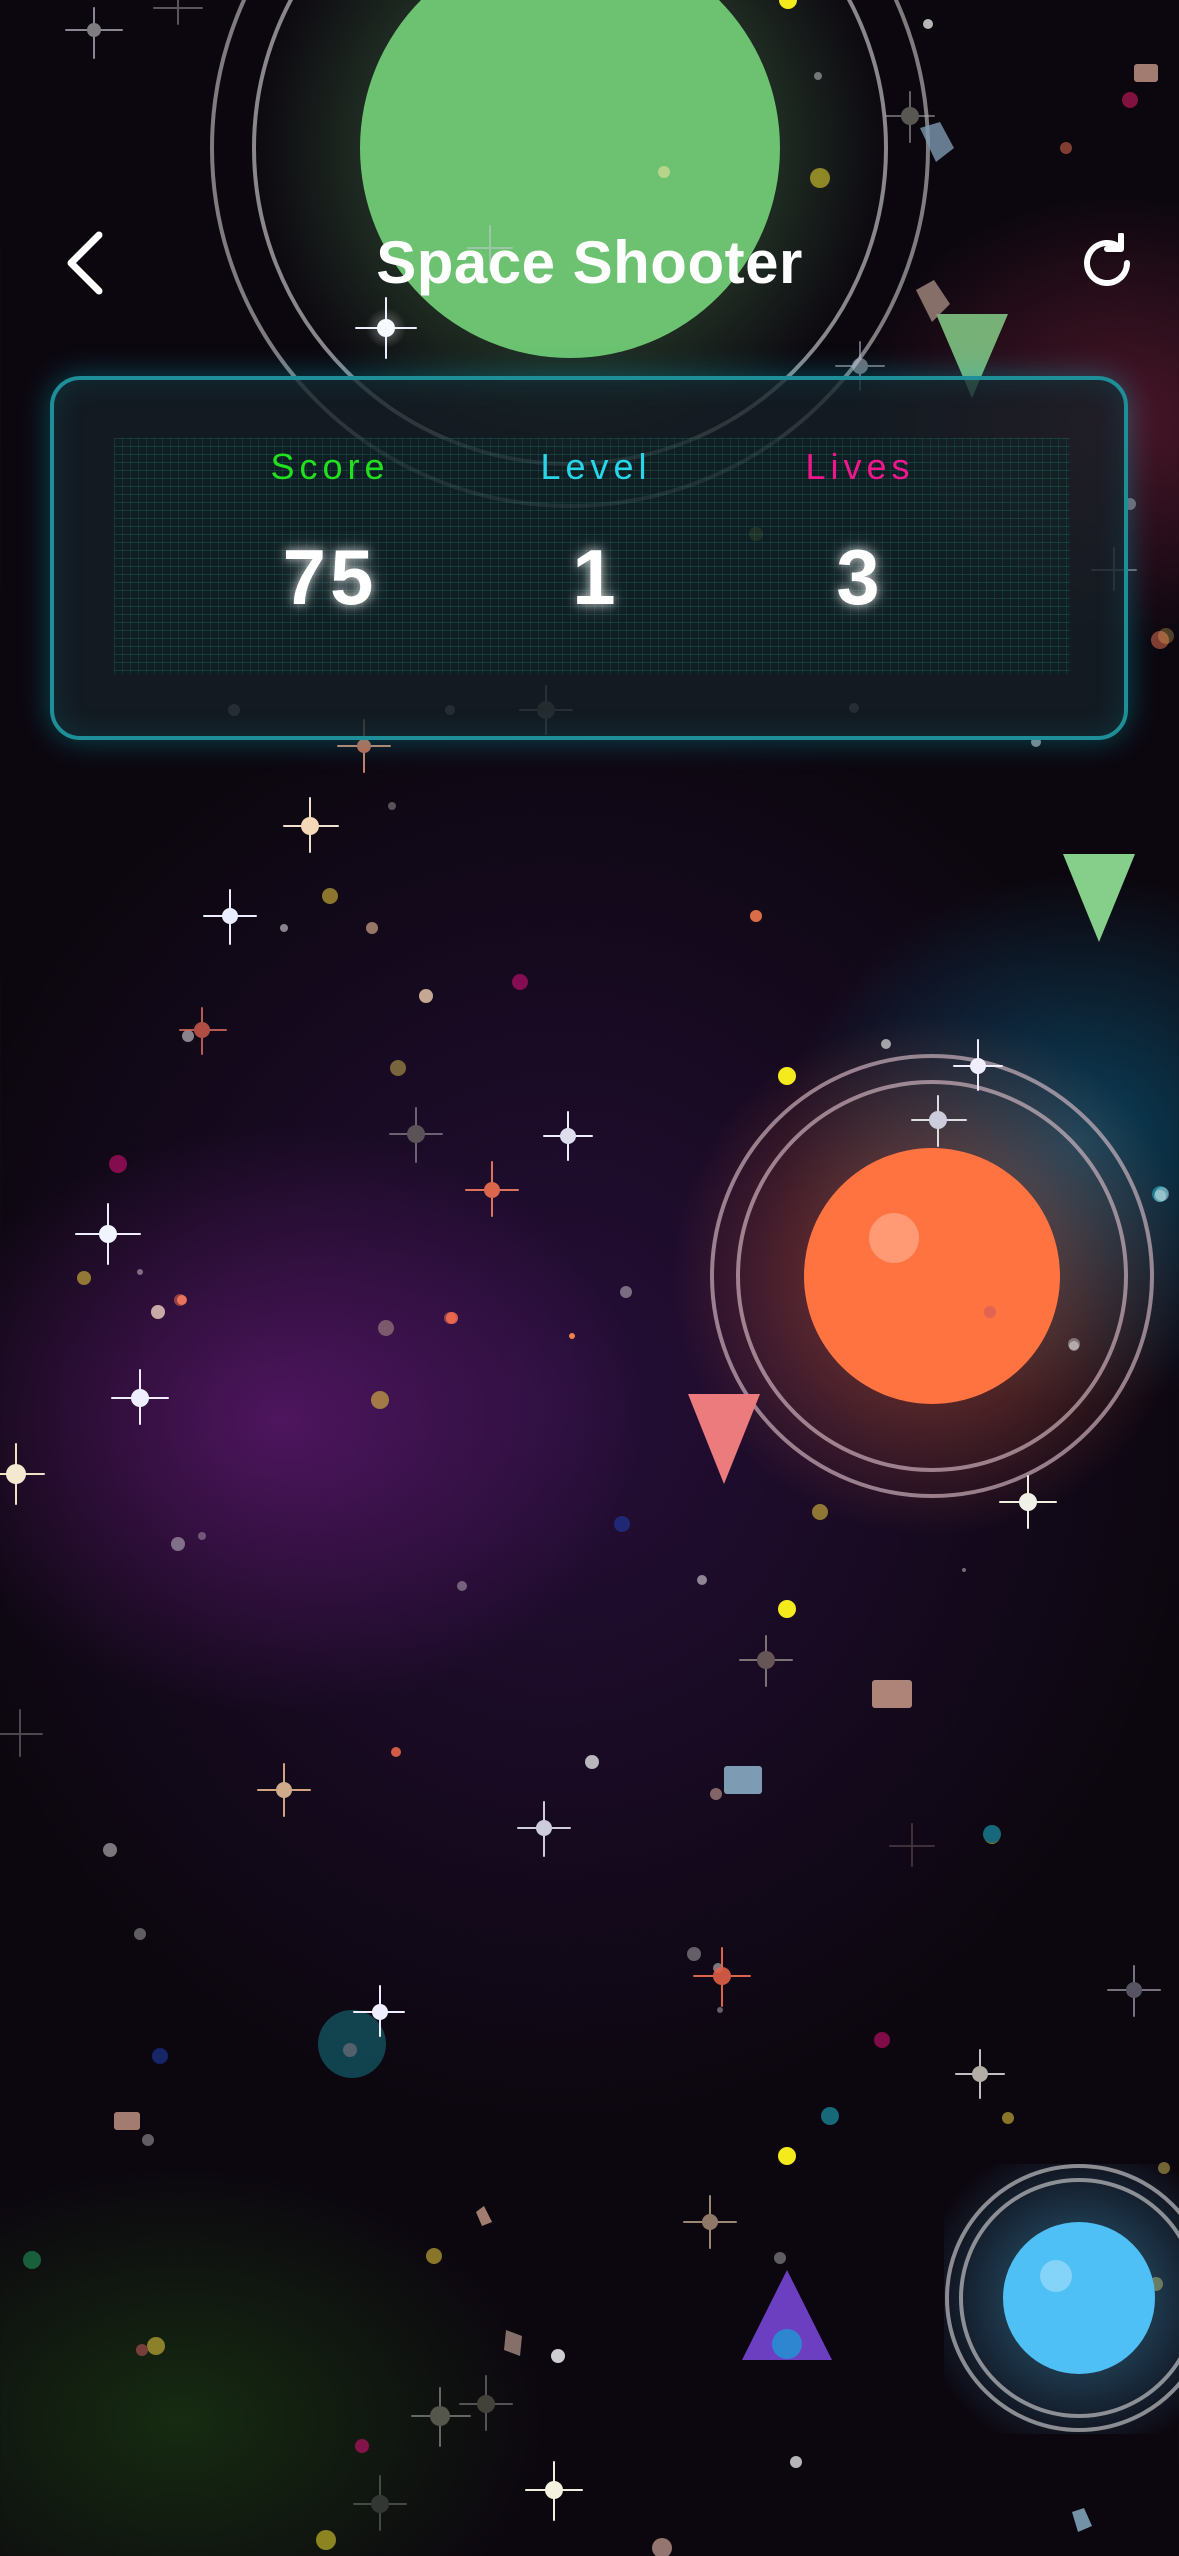 The image size is (1179, 2556). What do you see at coordinates (330, 577) in the screenshot?
I see `score-value: 75` at bounding box center [330, 577].